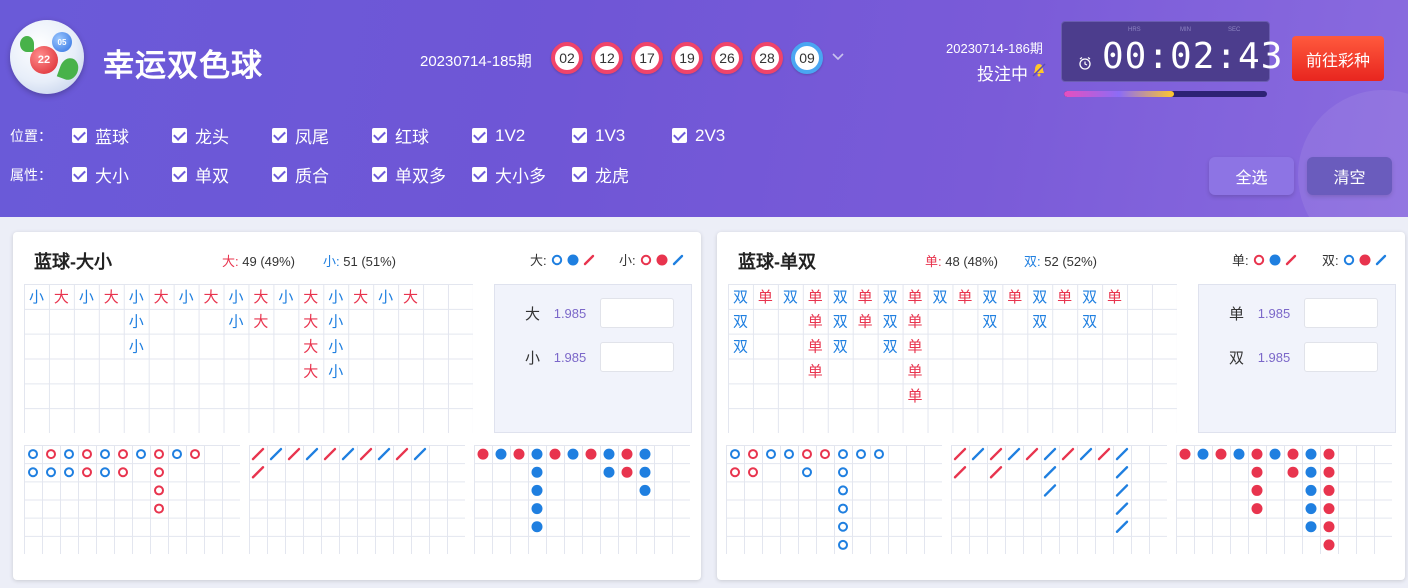 This screenshot has width=1408, height=588. What do you see at coordinates (322, 135) in the screenshot?
I see `position-option-tail: 凤尾` at bounding box center [322, 135].